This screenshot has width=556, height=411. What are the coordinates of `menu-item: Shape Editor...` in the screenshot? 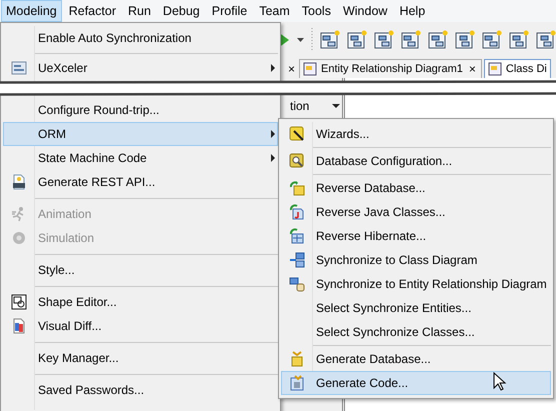 It's located at (140, 302).